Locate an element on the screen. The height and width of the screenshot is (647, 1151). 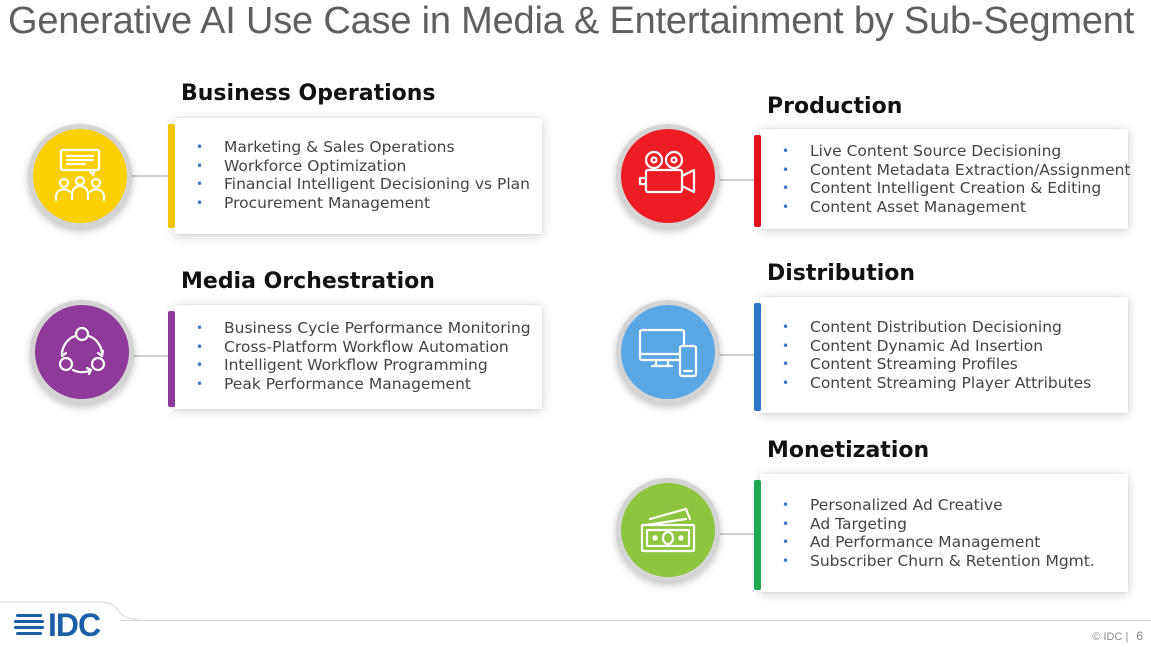
item-label: Procurement Management is located at coordinates (327, 202).